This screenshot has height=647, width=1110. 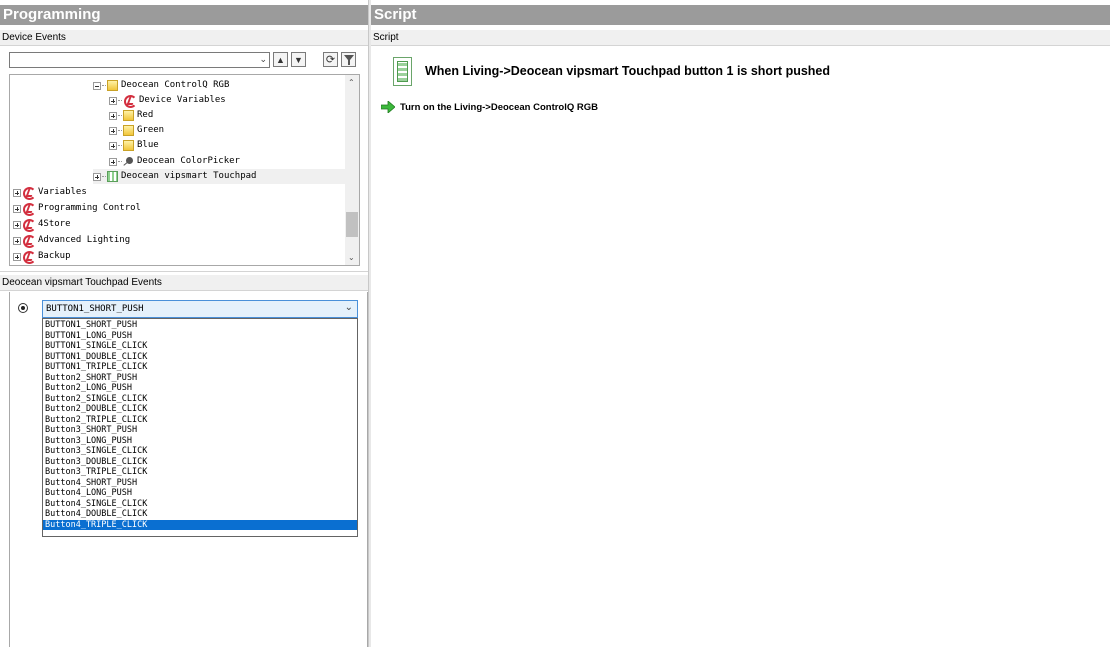 I want to click on dropdown-option: Button3_LONG_PUSH, so click(x=200, y=441).